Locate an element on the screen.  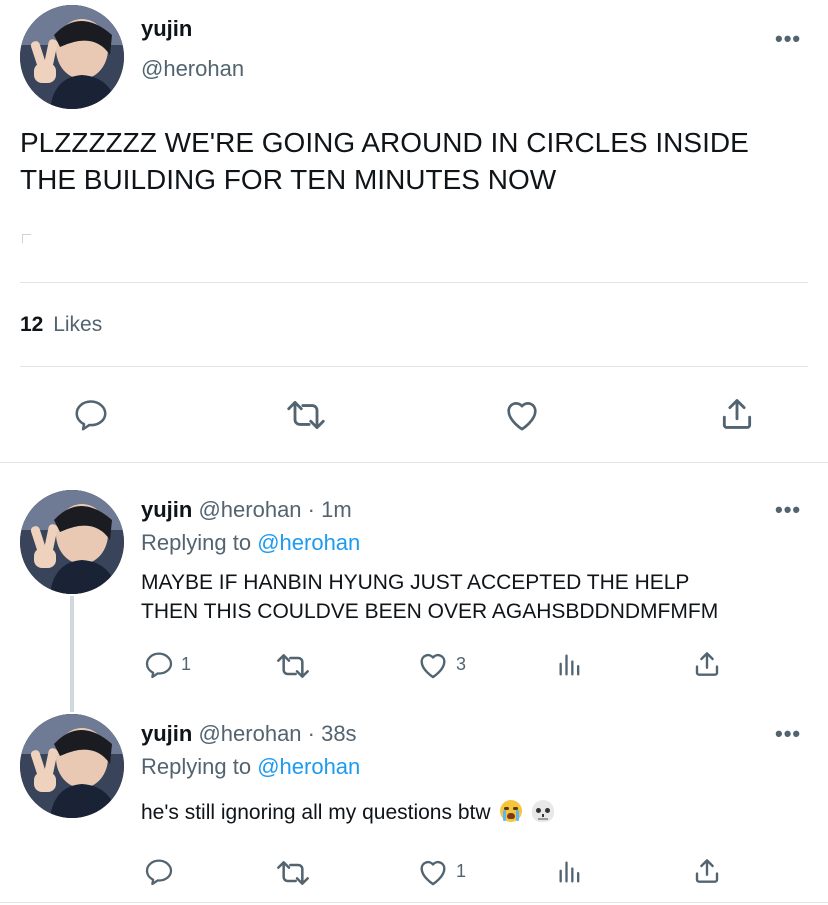
author-handle: @herohan is located at coordinates (192, 69).